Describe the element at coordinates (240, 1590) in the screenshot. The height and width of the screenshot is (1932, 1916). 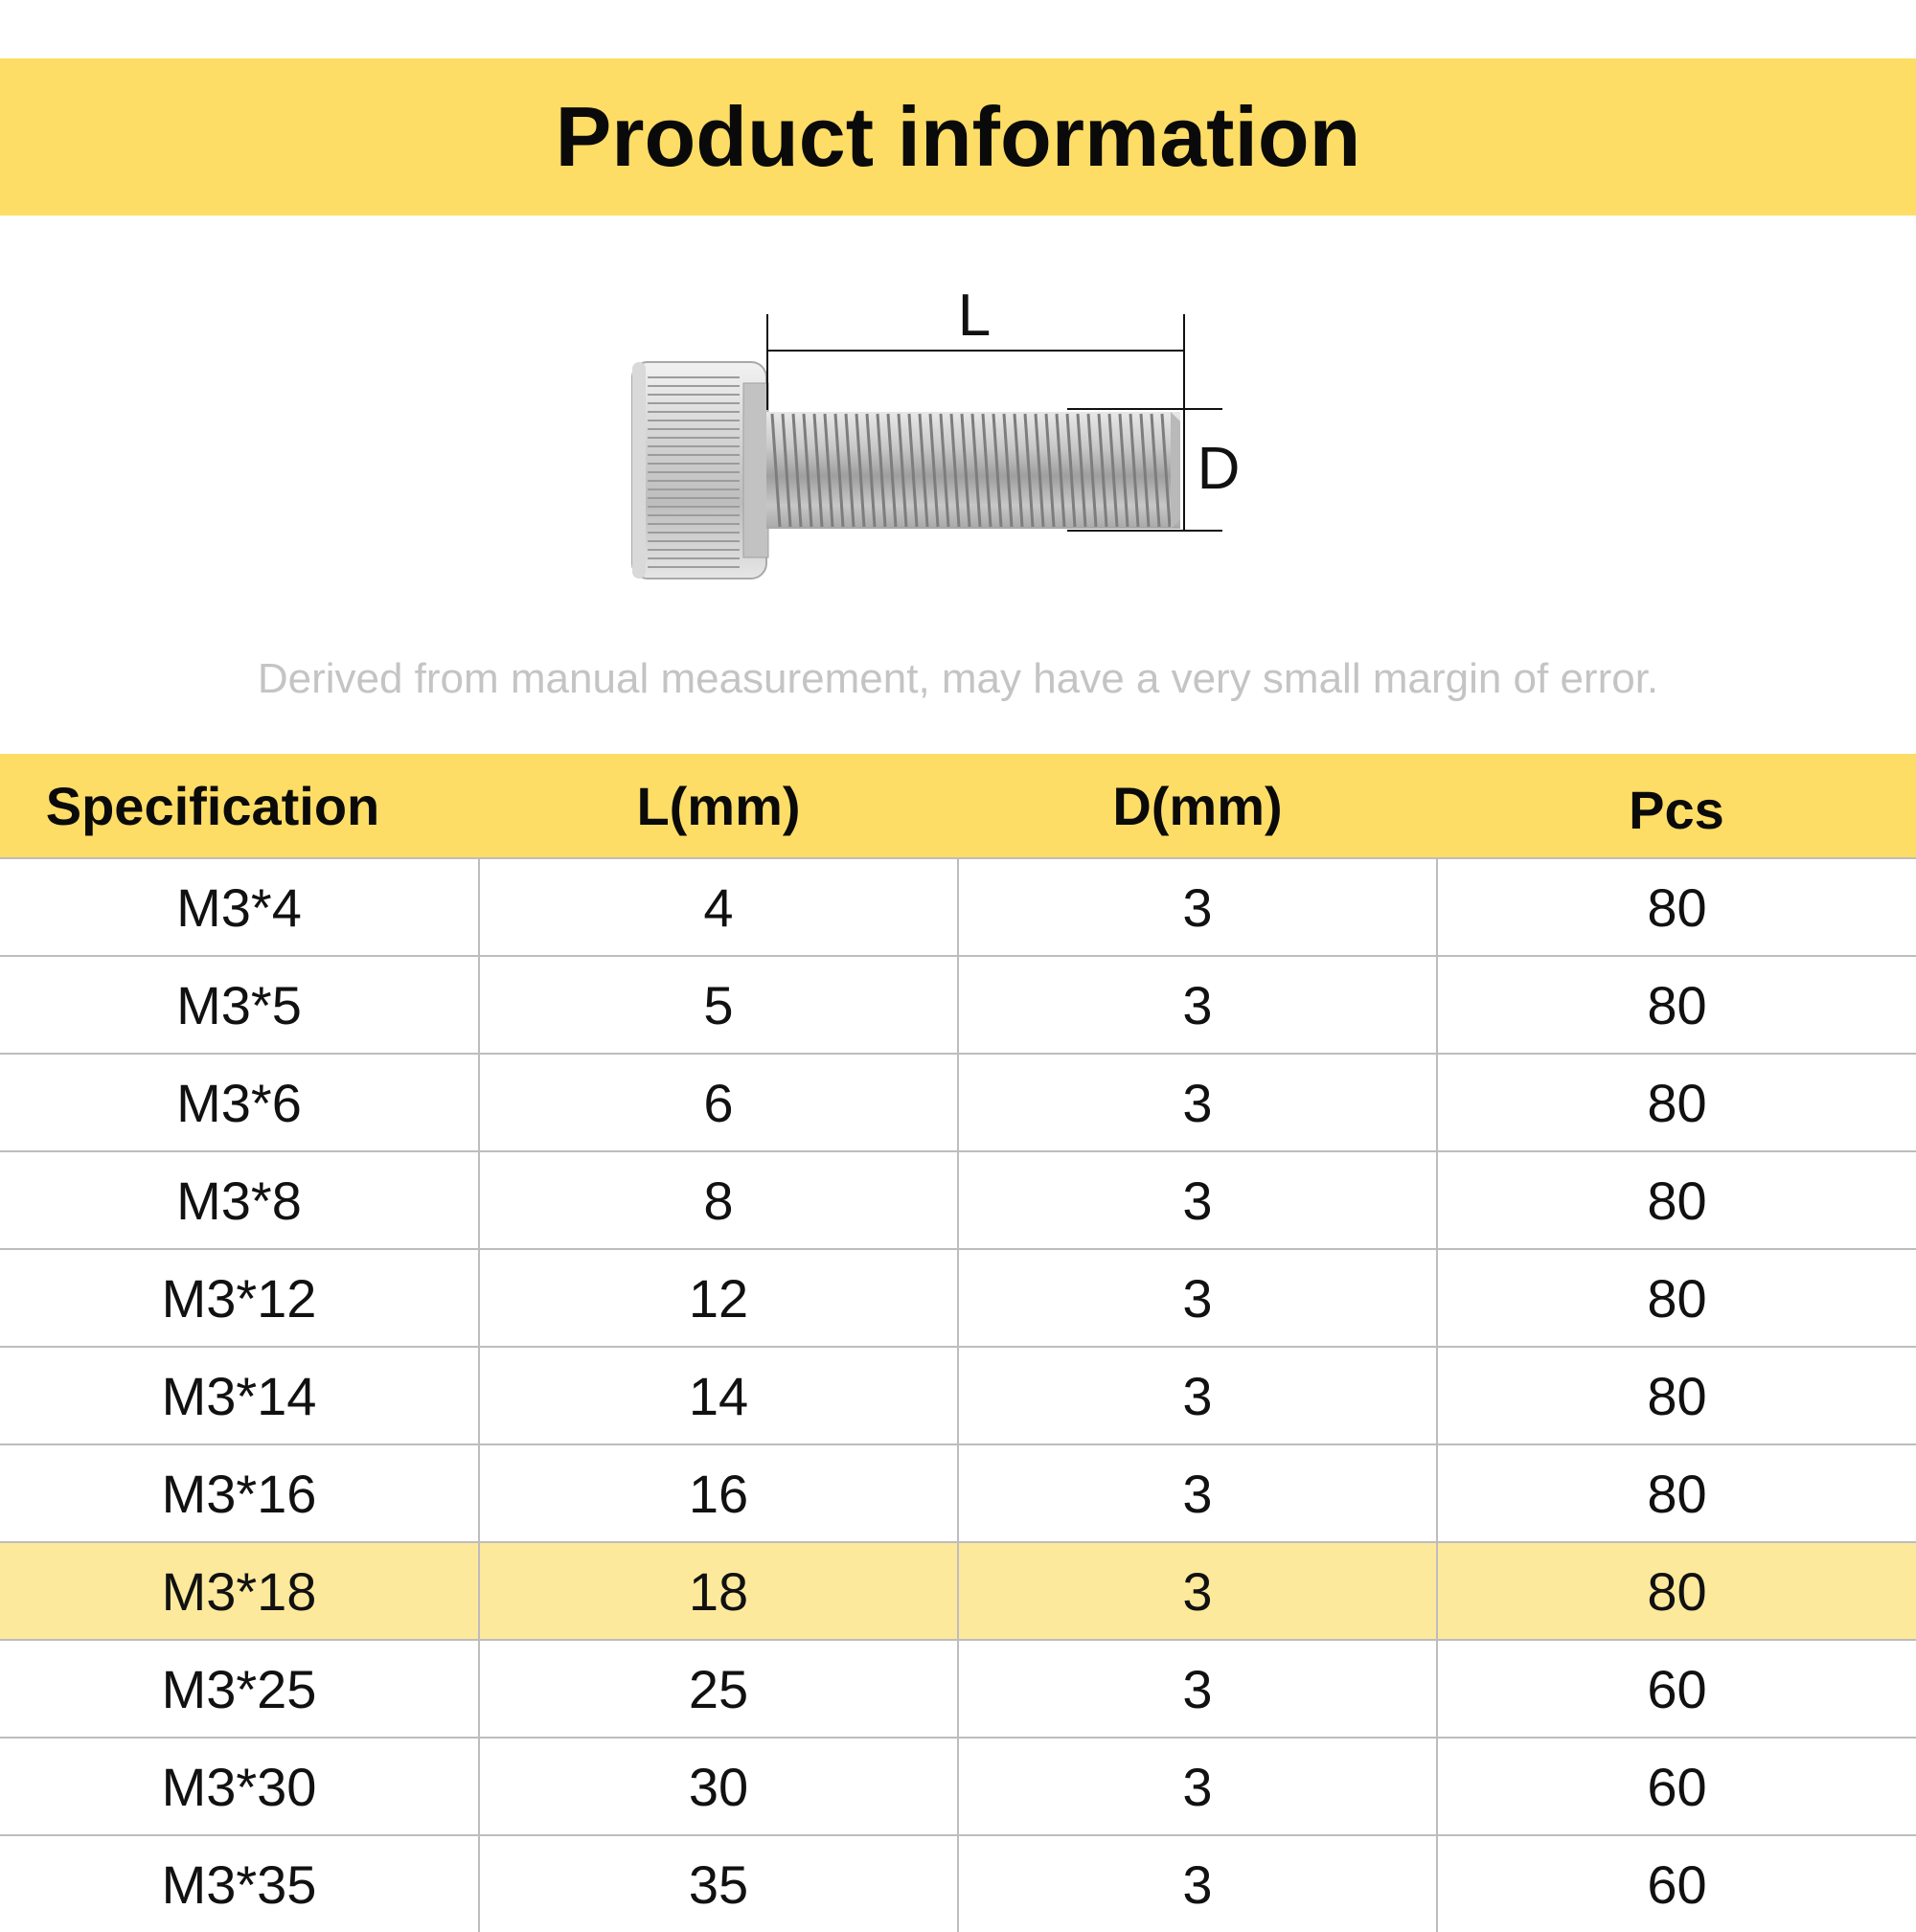
I see `cell-specification: M3*18` at that location.